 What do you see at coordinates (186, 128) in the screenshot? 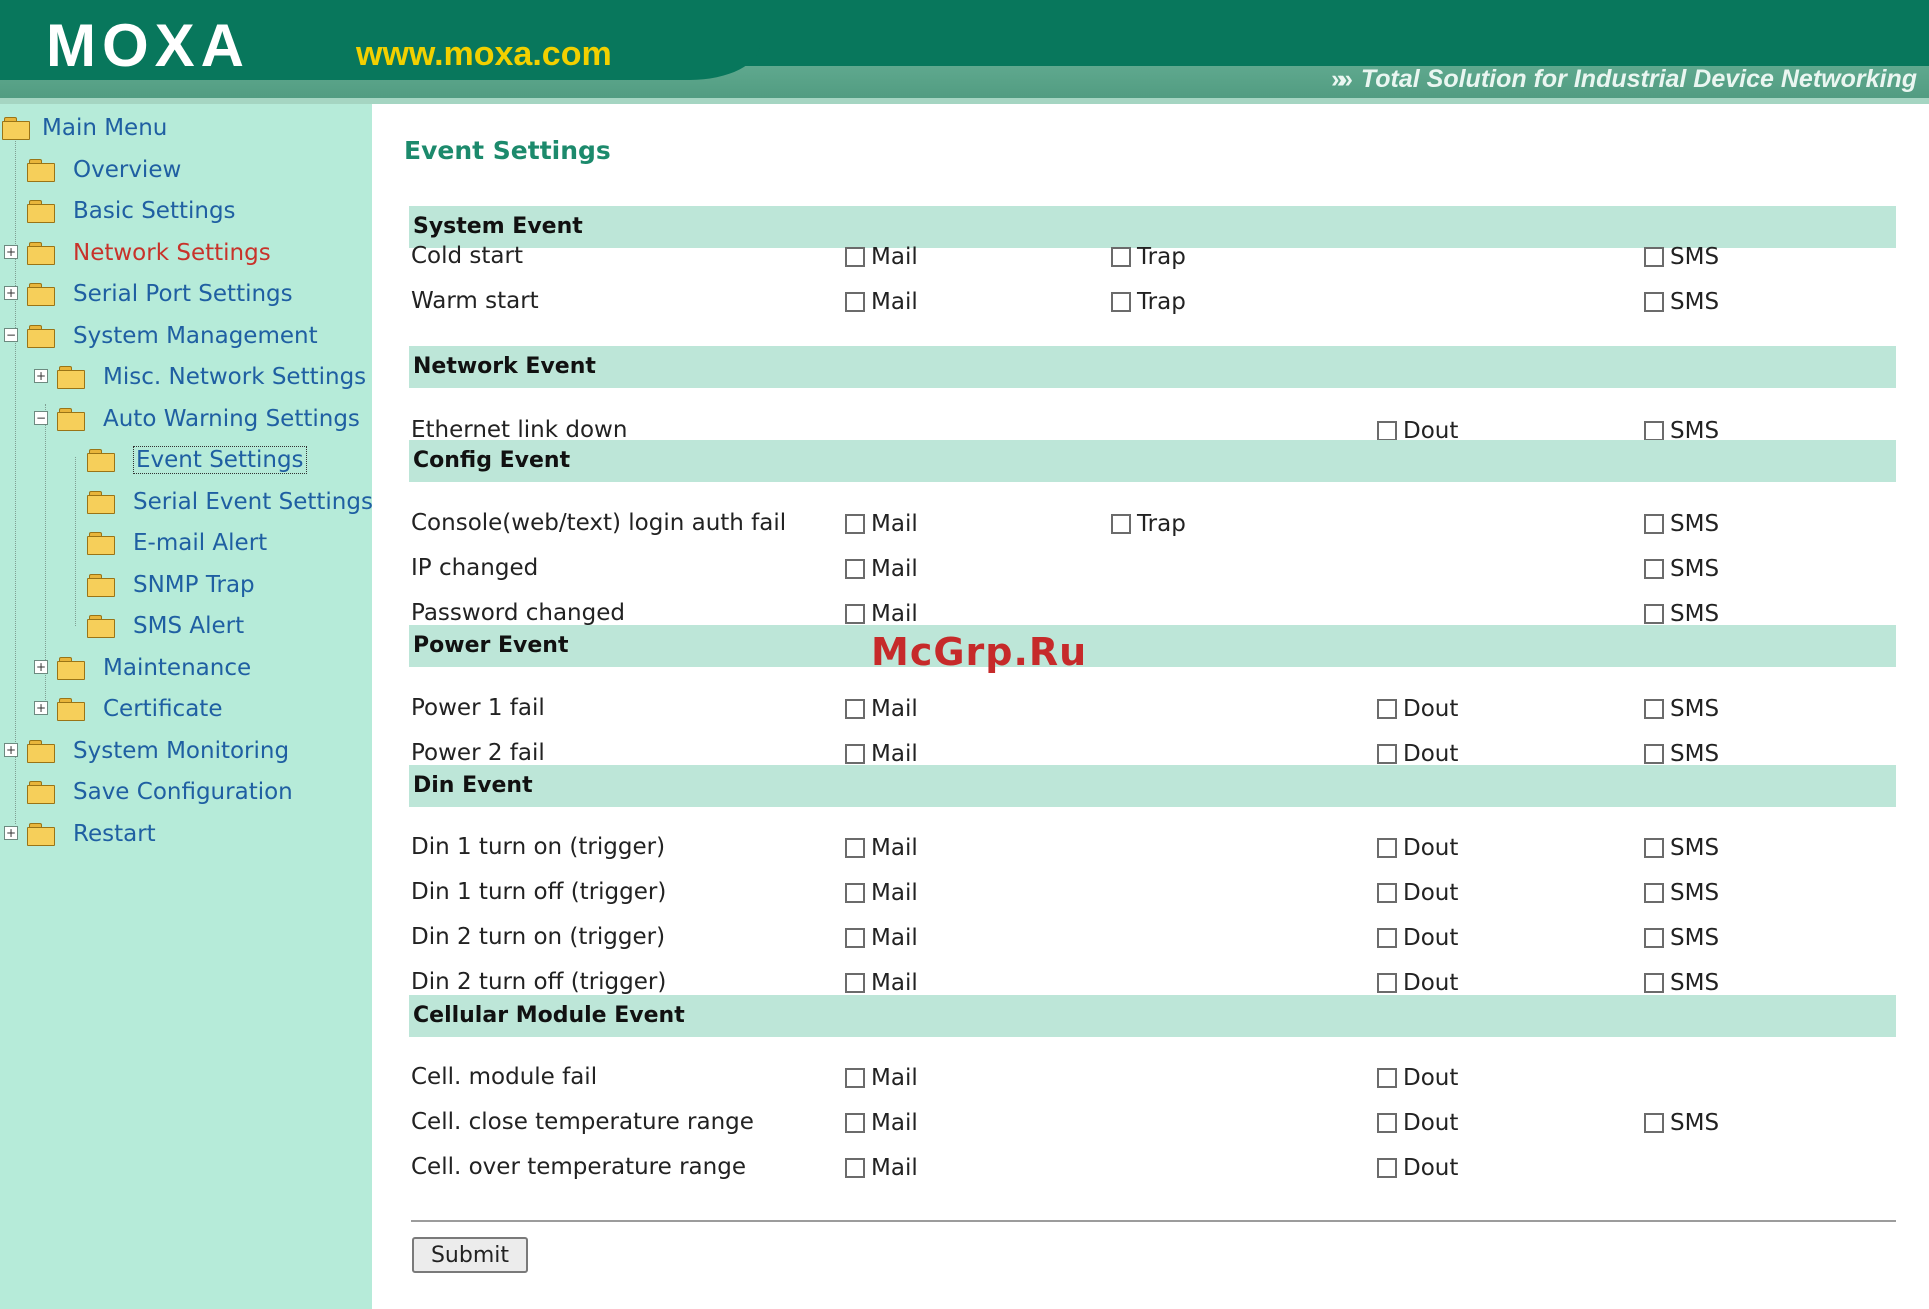
I see `sidebar-item-main-menu: Main Menu` at bounding box center [186, 128].